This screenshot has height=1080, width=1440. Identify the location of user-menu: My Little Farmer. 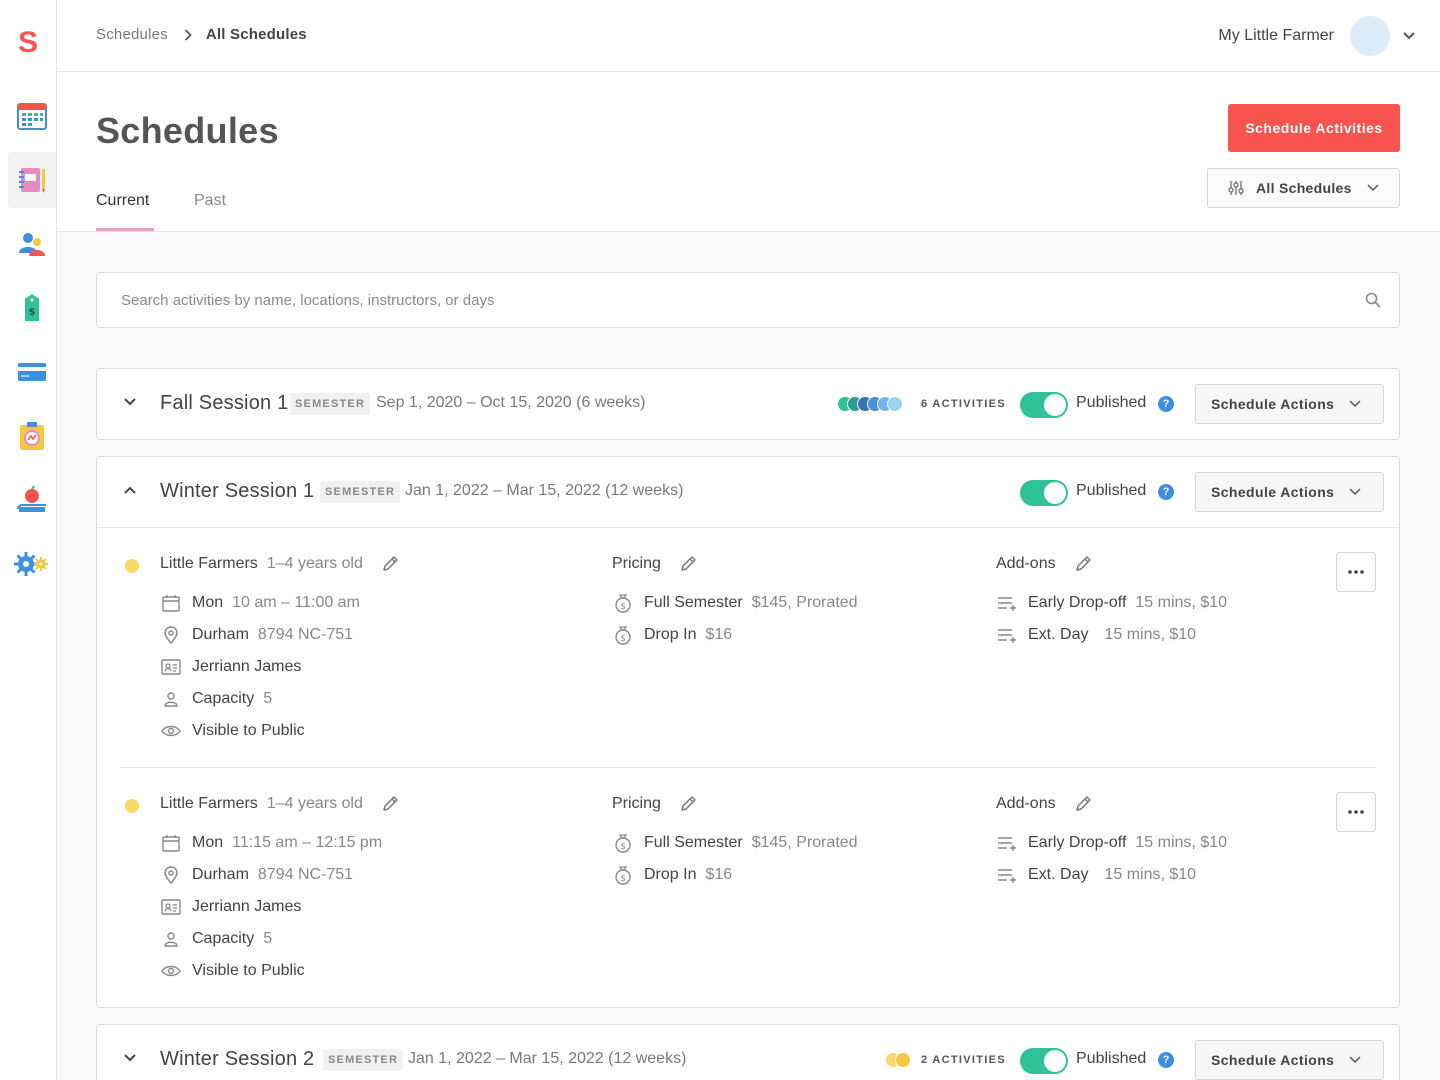
(1317, 36).